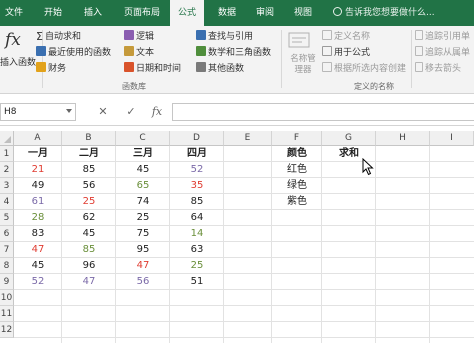  I want to click on math-icon, so click(201, 51).